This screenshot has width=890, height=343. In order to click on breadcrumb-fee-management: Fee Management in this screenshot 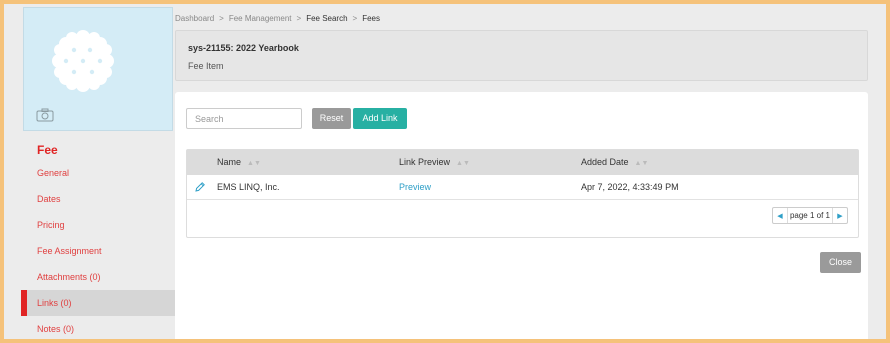, I will do `click(260, 18)`.